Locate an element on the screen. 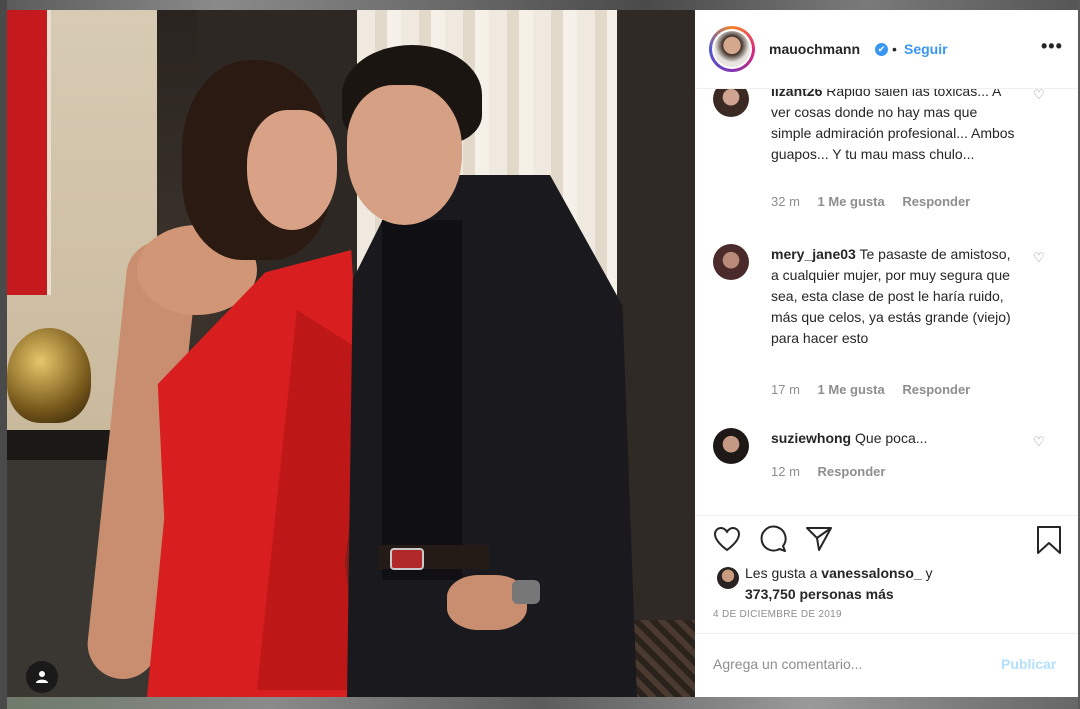  post-username: mauochmann is located at coordinates (814, 49).